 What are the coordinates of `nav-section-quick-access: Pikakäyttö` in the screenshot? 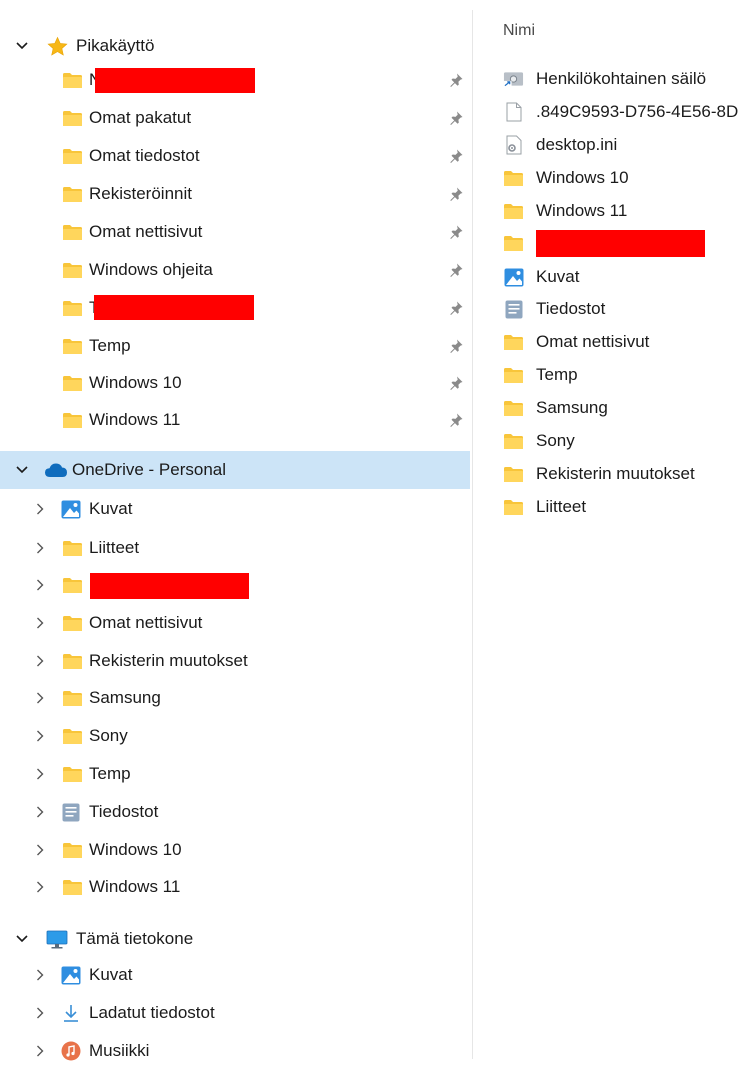 It's located at (235, 46).